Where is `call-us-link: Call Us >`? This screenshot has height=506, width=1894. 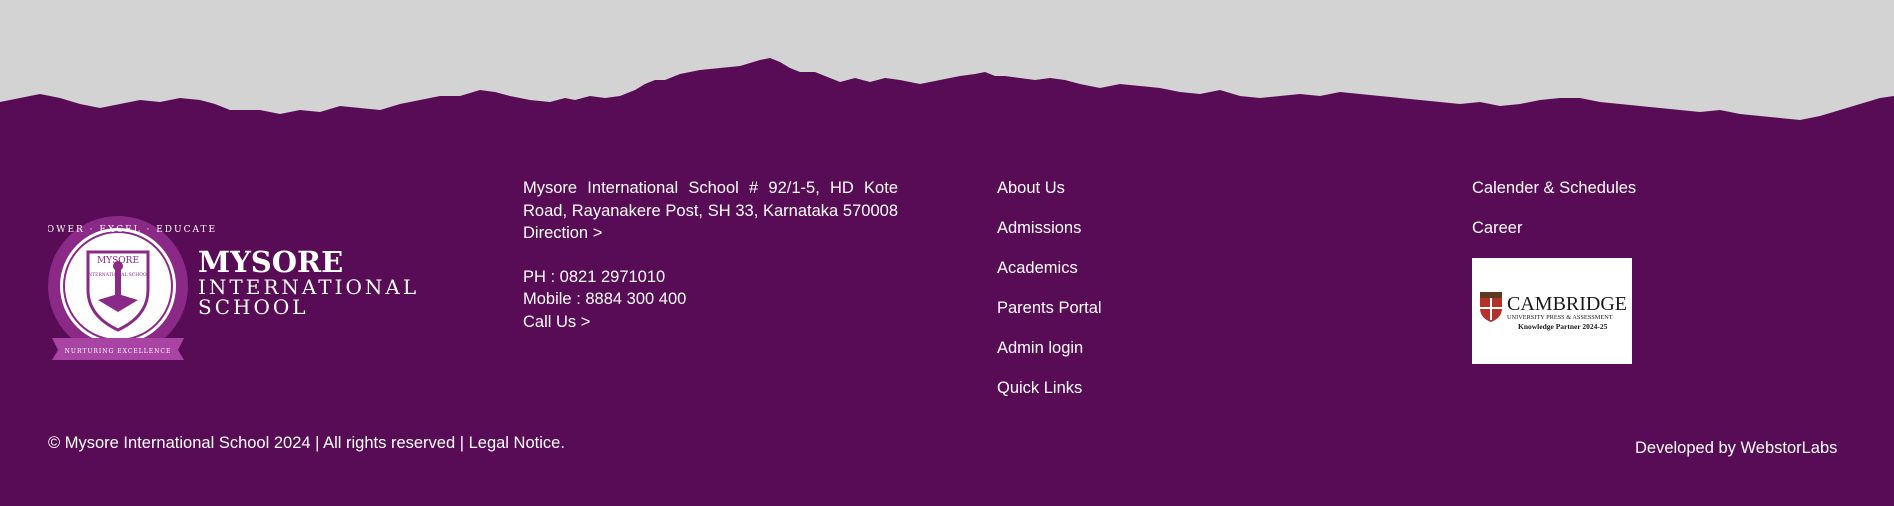
call-us-link: Call Us > is located at coordinates (556, 322).